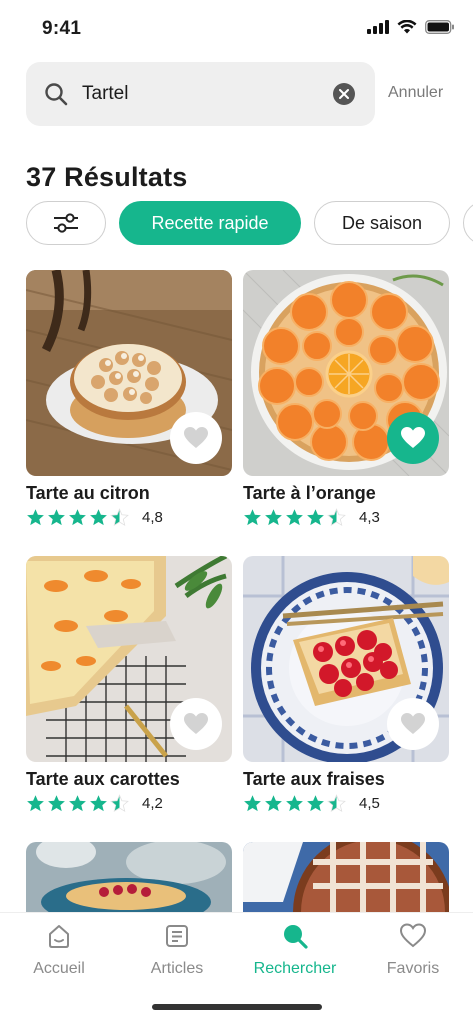 This screenshot has height=1024, width=473. Describe the element at coordinates (413, 950) in the screenshot. I see `tab-favoris: Favoris` at that location.